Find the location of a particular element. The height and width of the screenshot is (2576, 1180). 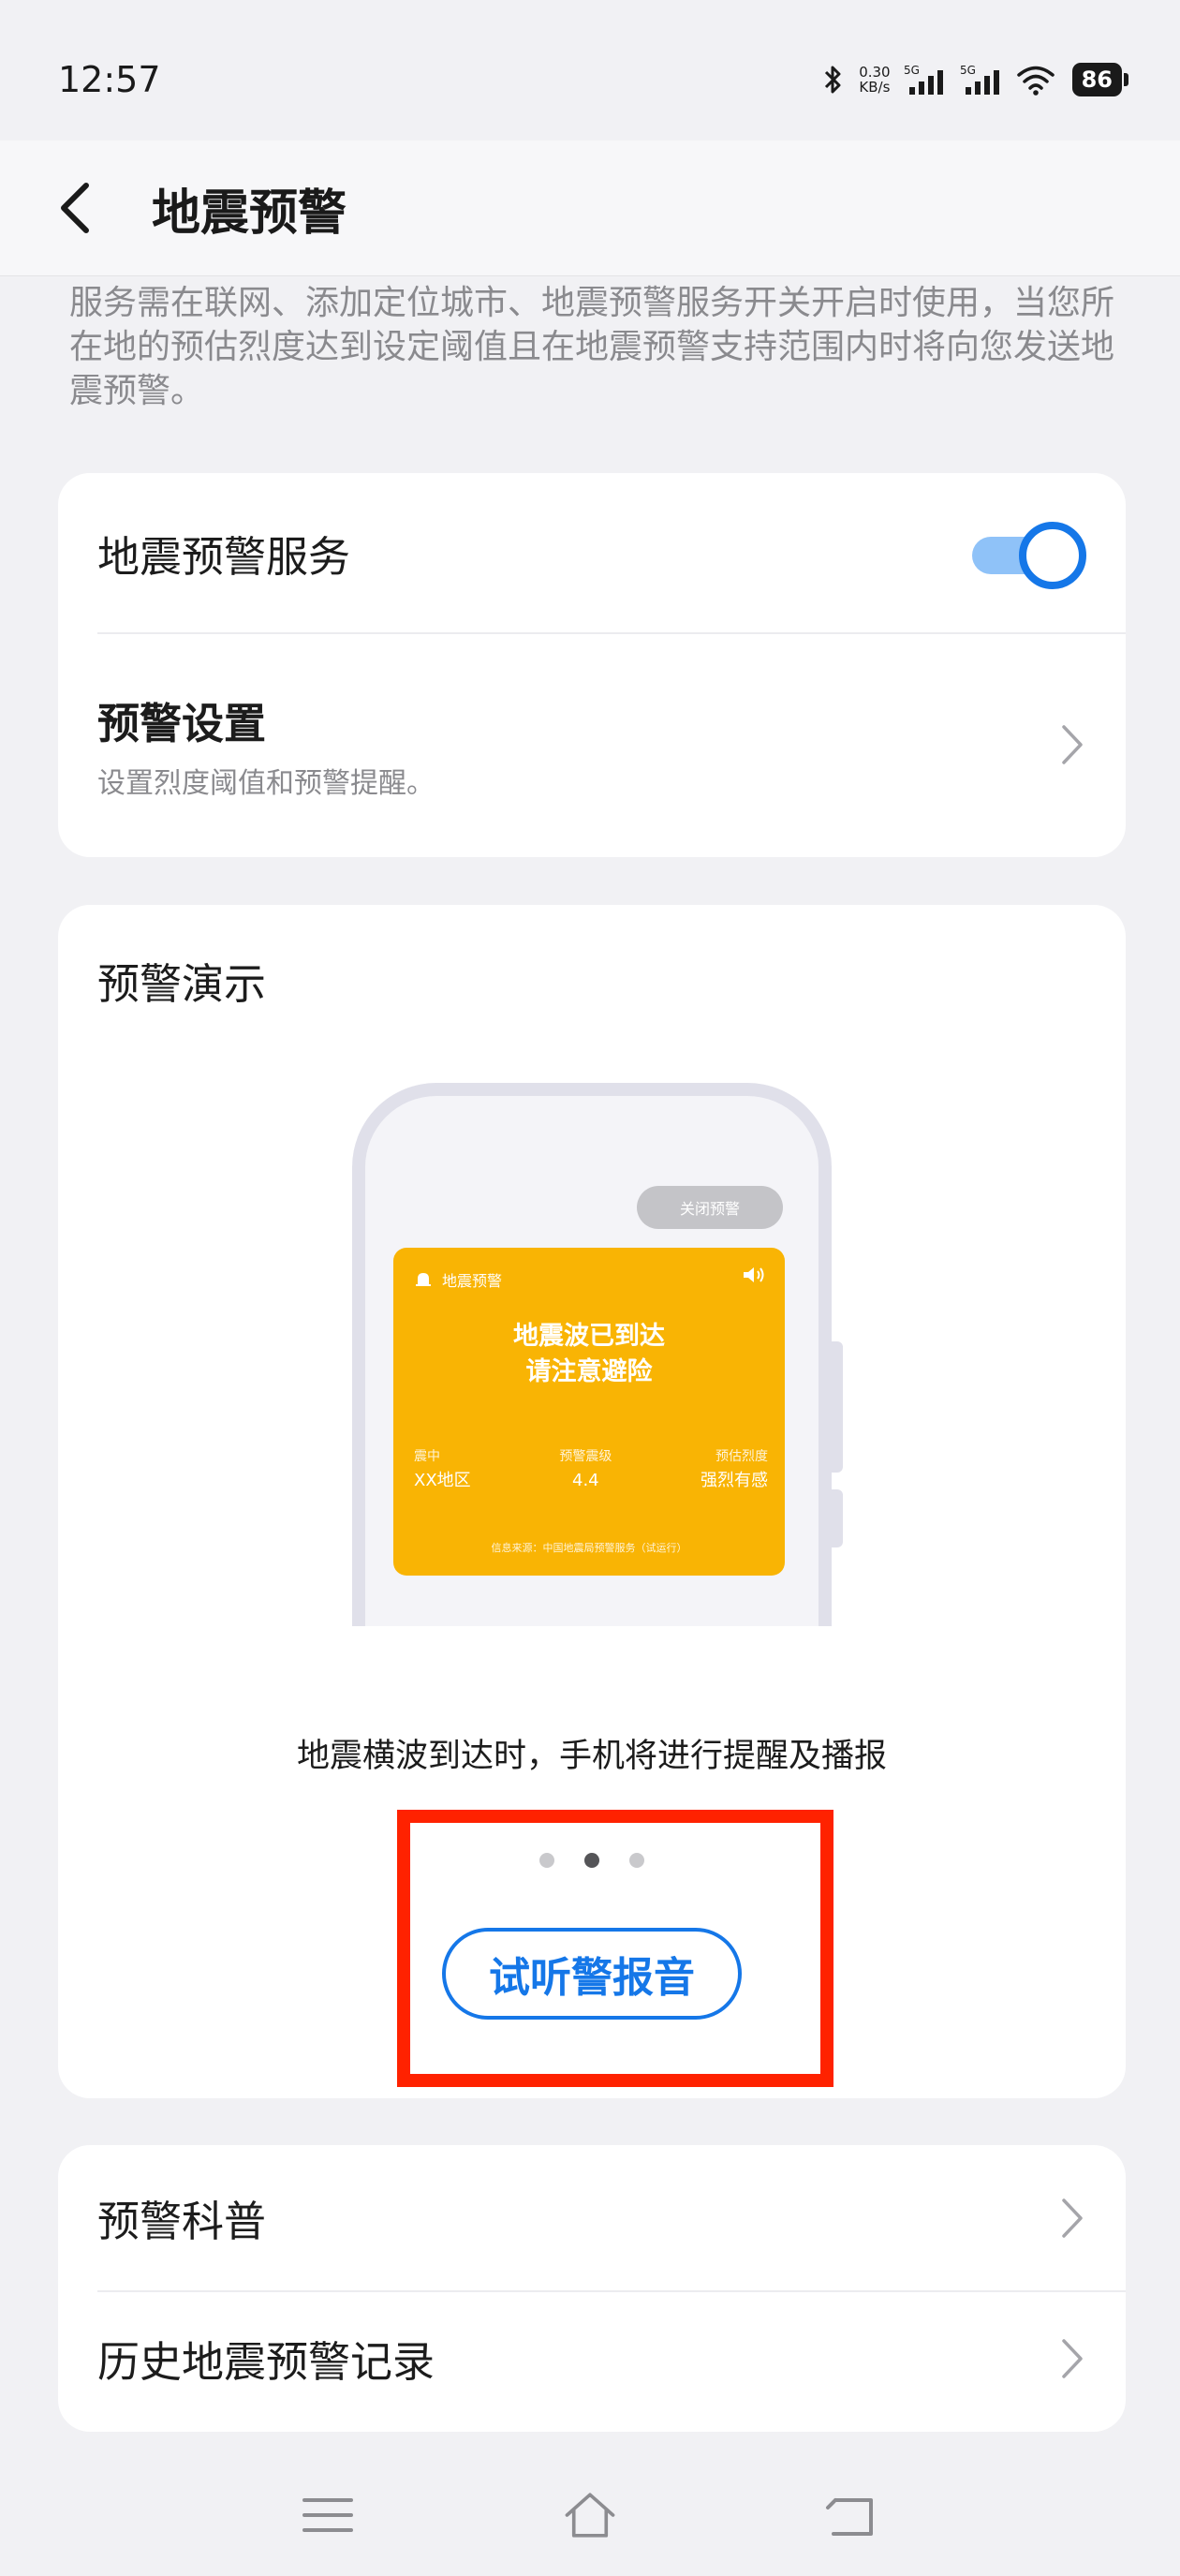

carousel-dots is located at coordinates (592, 1861).